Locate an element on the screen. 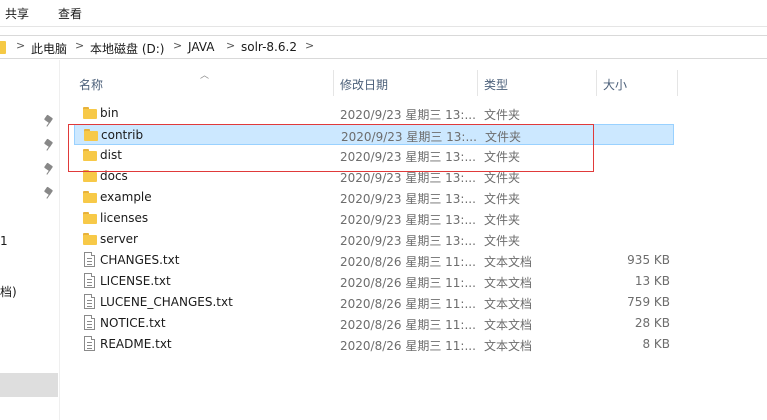 The image size is (767, 420). file-name: server is located at coordinates (119, 239).